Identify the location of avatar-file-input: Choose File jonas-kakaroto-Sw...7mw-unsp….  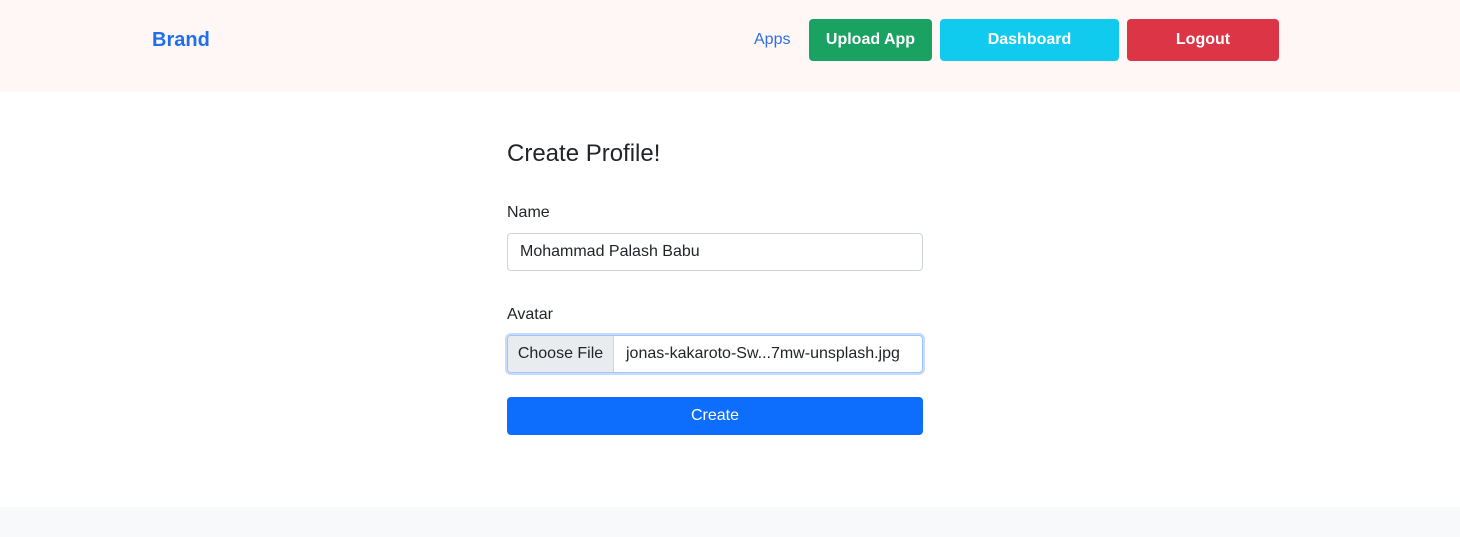
(715, 354).